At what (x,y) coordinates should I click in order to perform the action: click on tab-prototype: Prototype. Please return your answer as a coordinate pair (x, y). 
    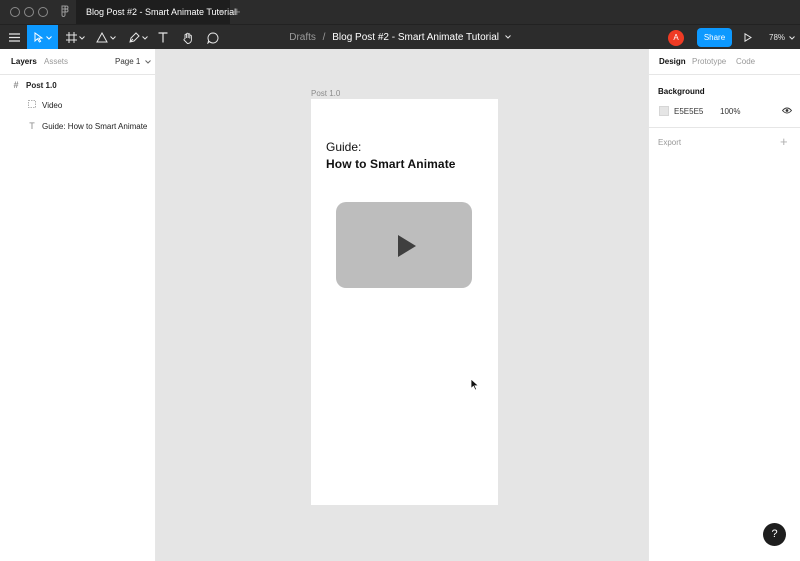
    Looking at the image, I should click on (709, 61).